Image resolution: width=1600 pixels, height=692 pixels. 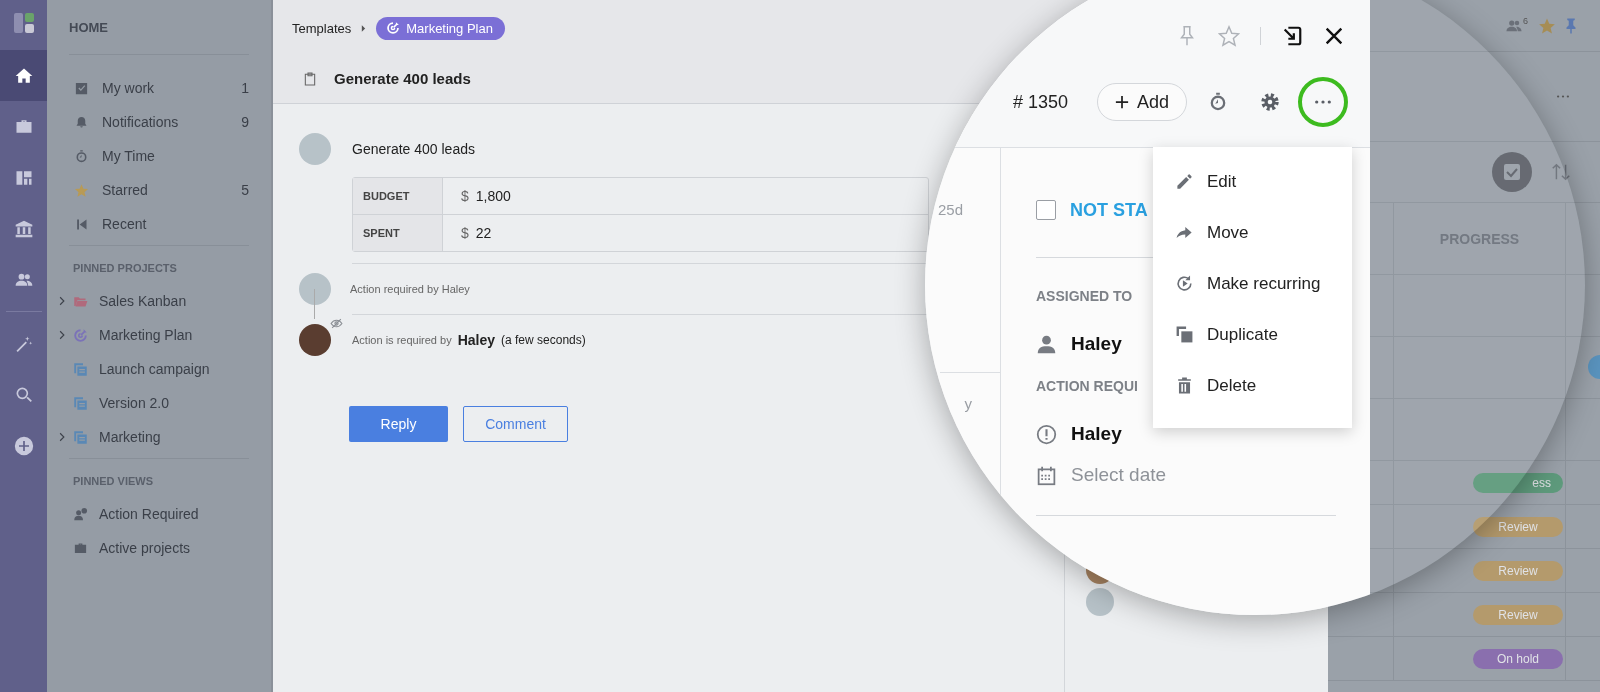 I want to click on sidebar-item: Action Required, so click(x=154, y=514).